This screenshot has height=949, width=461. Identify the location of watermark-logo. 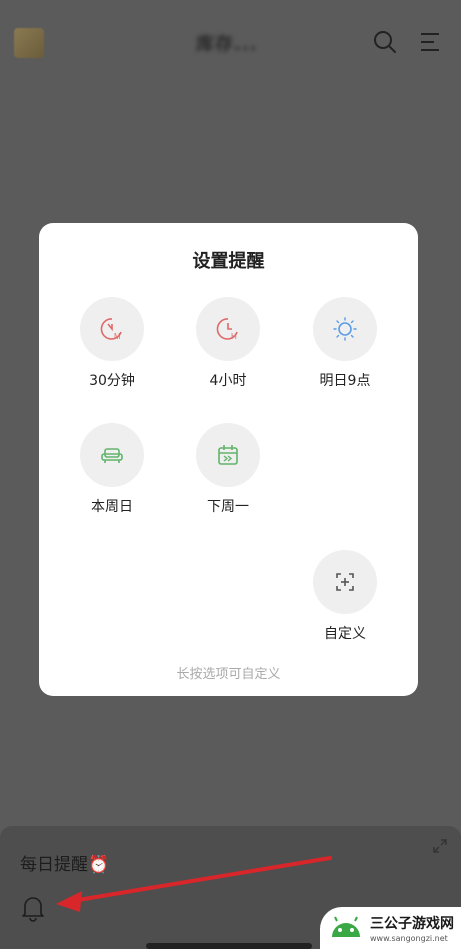
(346, 926).